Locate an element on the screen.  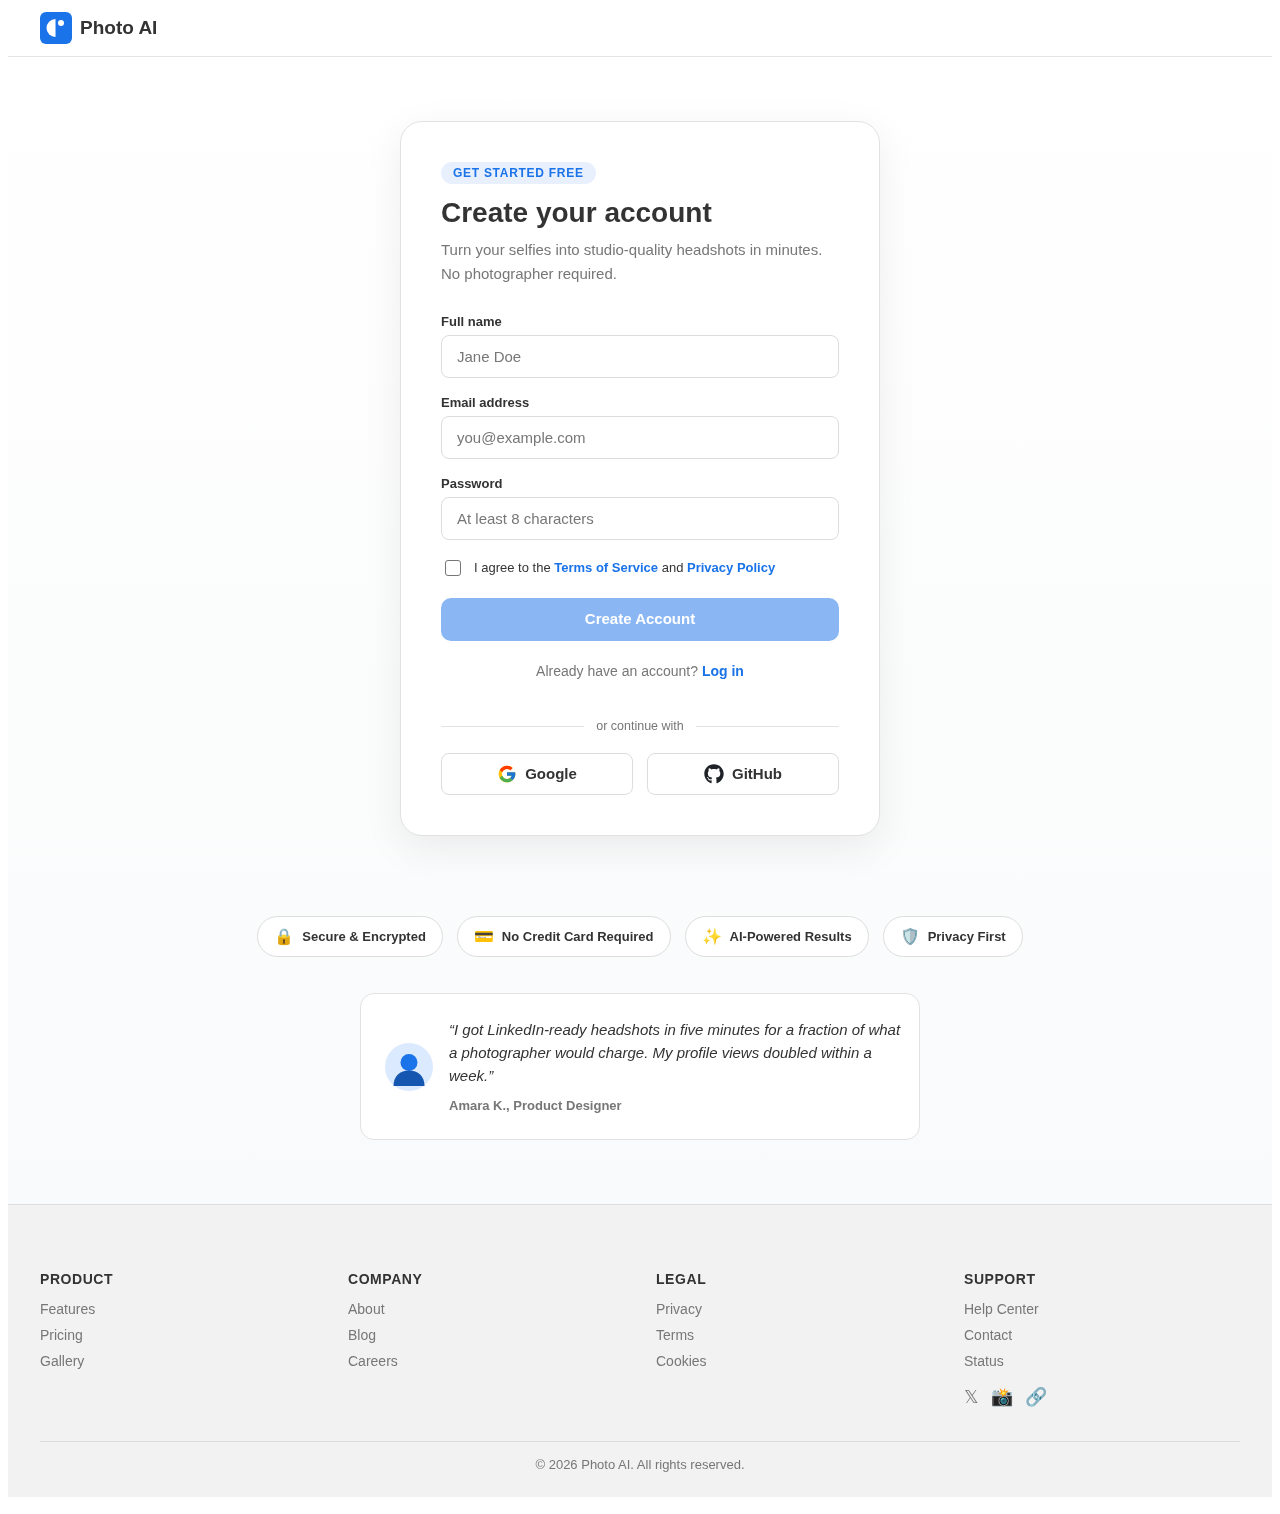
login-prompt: Already have an account? Log in is located at coordinates (640, 671).